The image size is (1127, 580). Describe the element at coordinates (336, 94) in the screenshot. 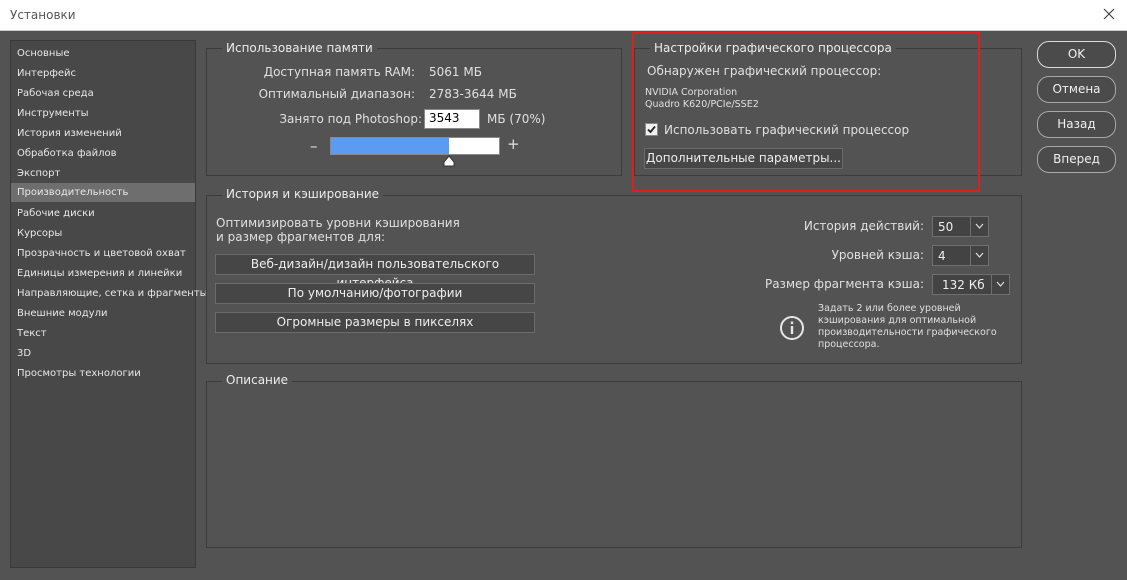

I see `ideal-range-label: Оптимальный диапазон:` at that location.